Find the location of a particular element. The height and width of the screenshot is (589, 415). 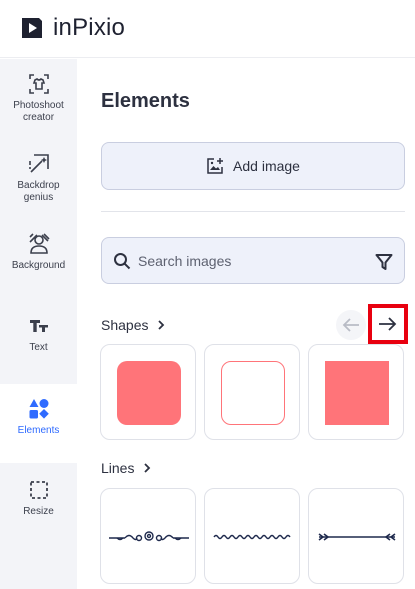

wavy-line-icon is located at coordinates (252, 537).